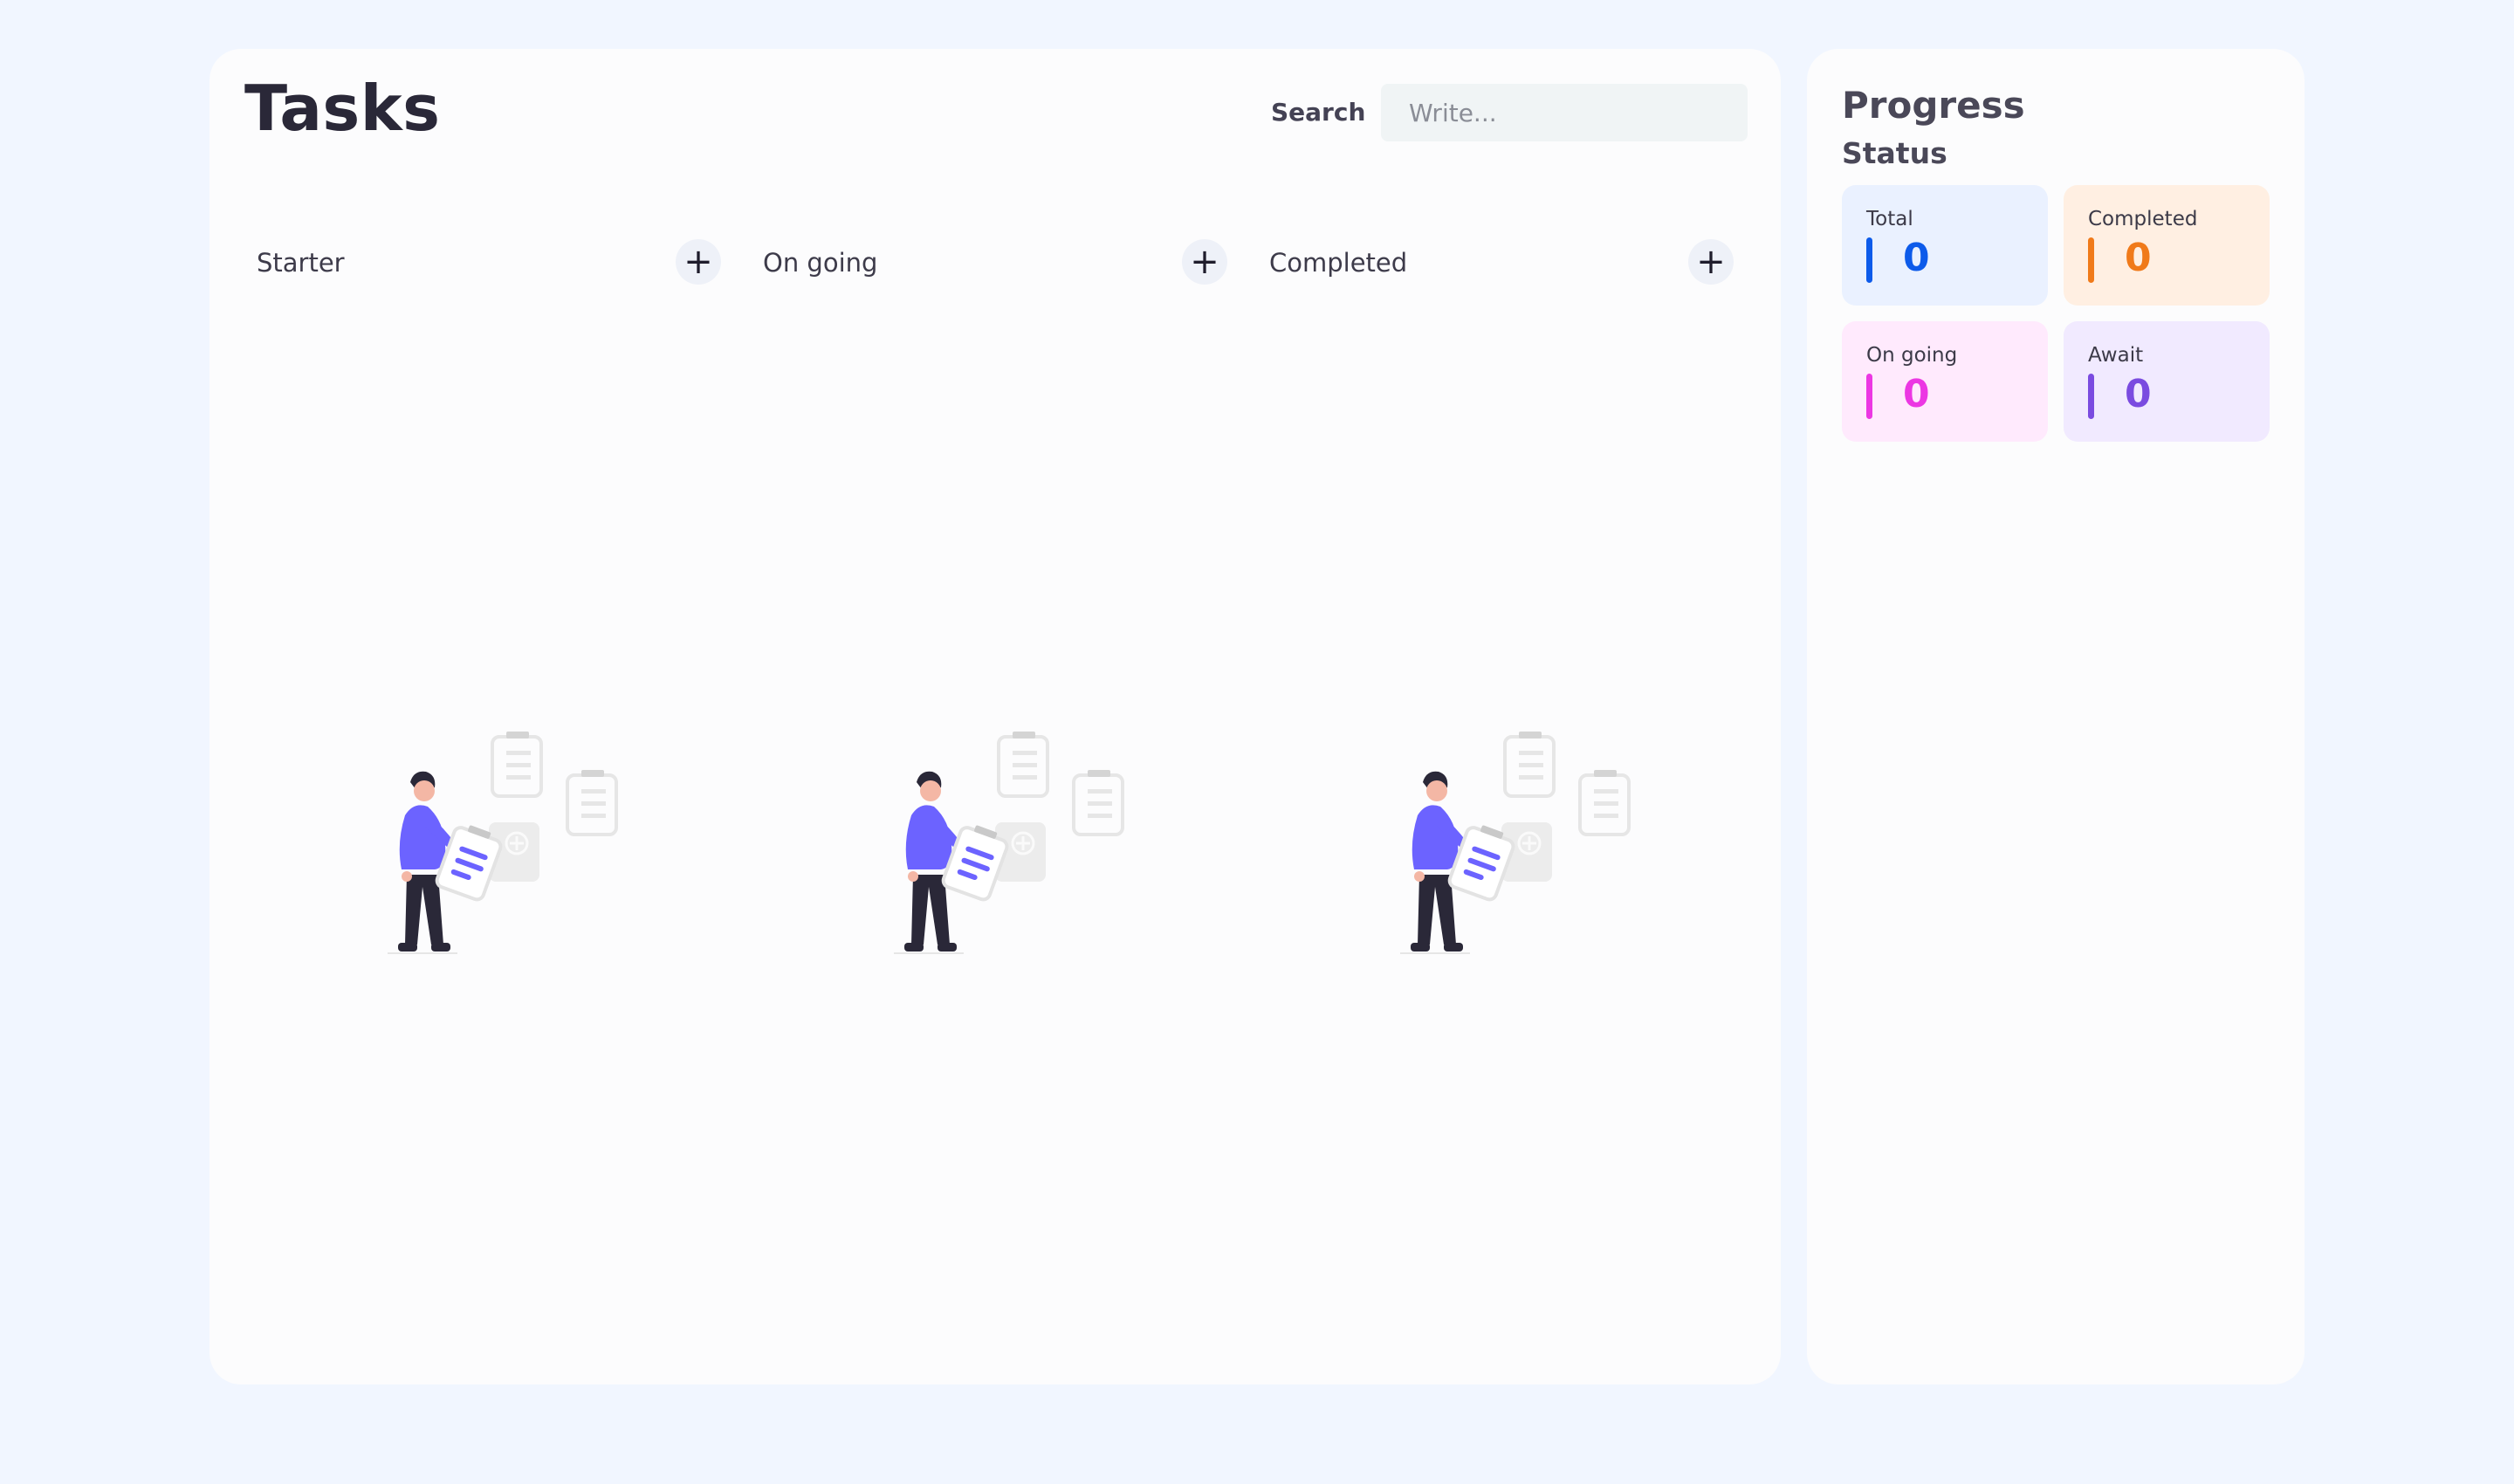 The image size is (2514, 1484). What do you see at coordinates (1889, 219) in the screenshot?
I see `status-card-label: Total` at bounding box center [1889, 219].